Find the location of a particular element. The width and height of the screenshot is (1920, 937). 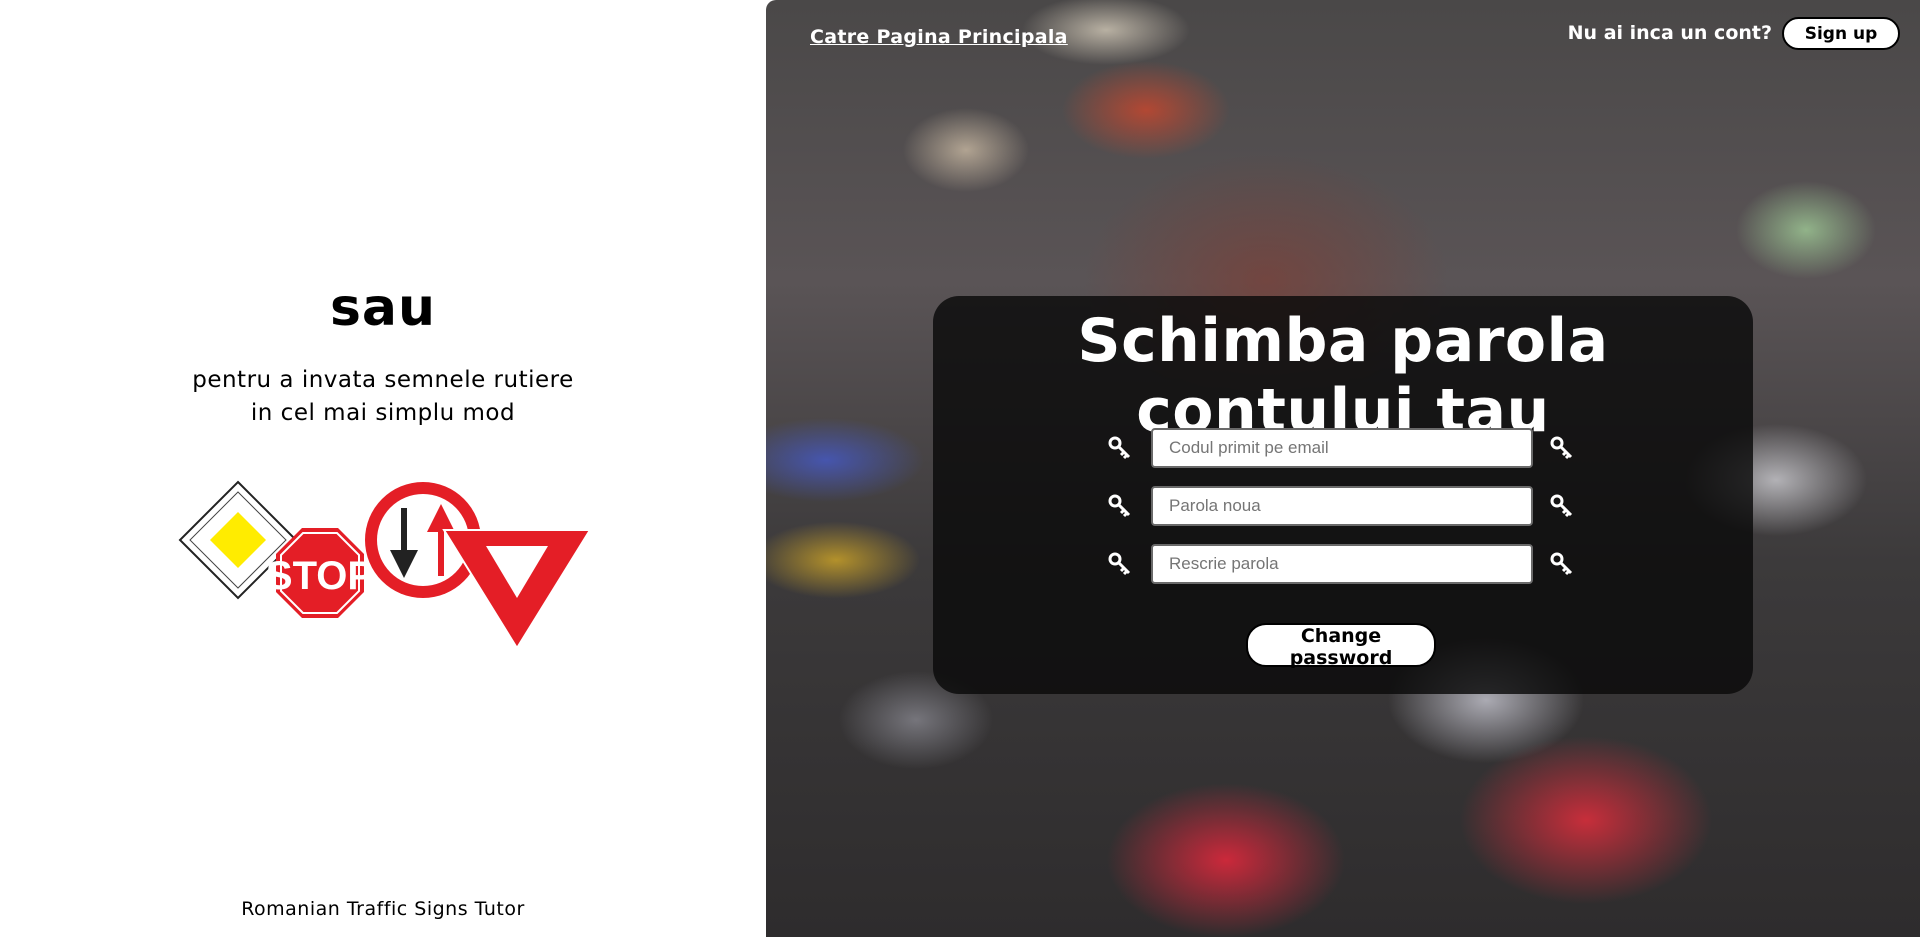

or-heading: sau is located at coordinates (383, 308).